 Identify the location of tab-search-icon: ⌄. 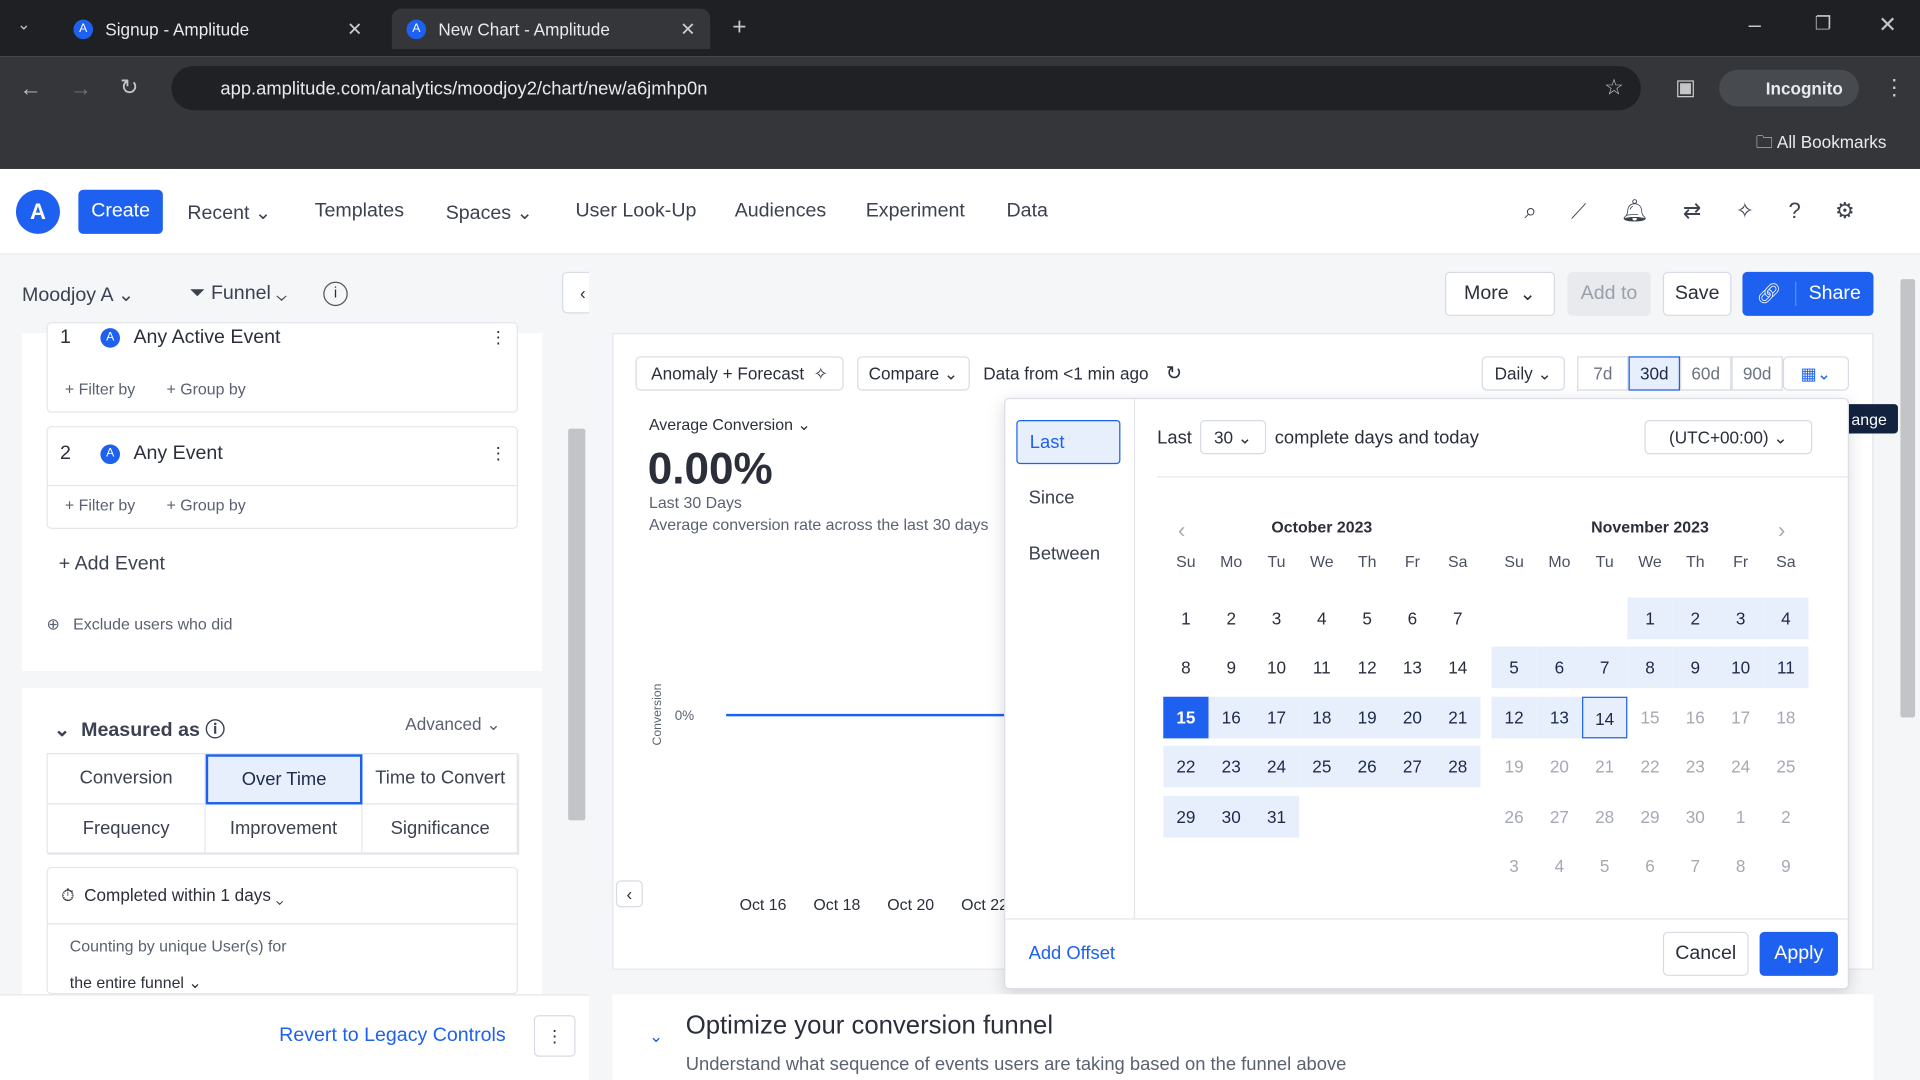
(23, 25).